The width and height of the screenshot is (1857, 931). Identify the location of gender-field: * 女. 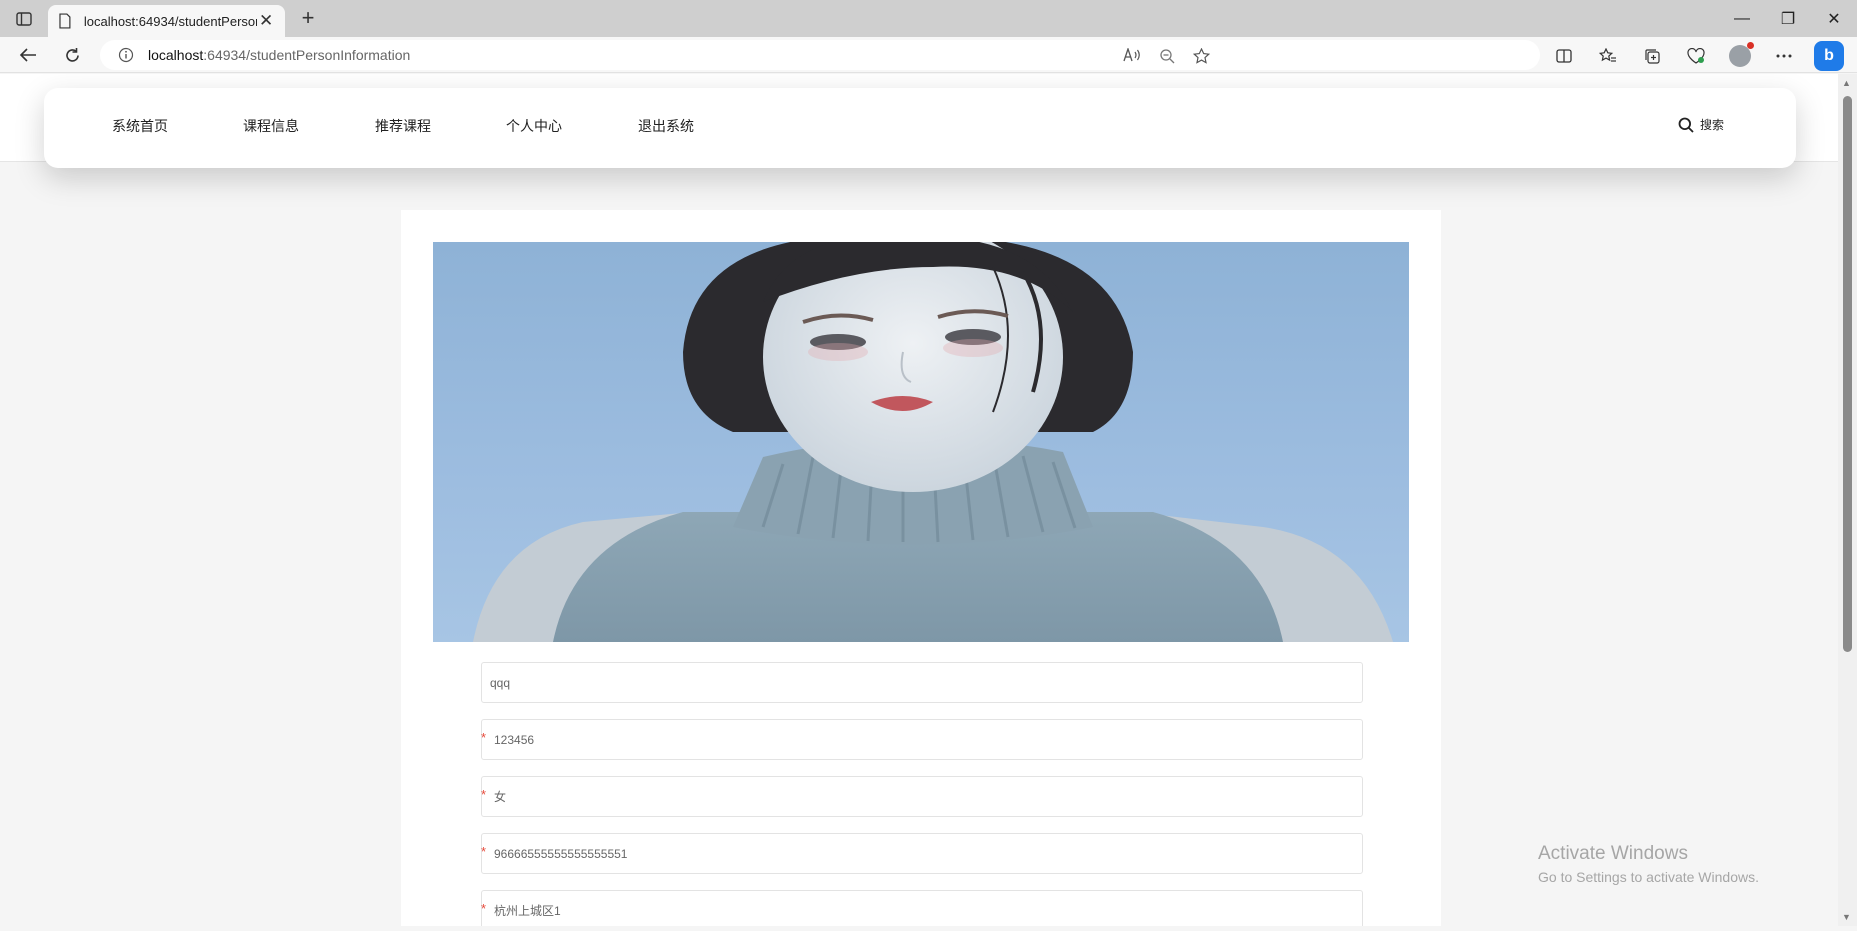
(922, 796).